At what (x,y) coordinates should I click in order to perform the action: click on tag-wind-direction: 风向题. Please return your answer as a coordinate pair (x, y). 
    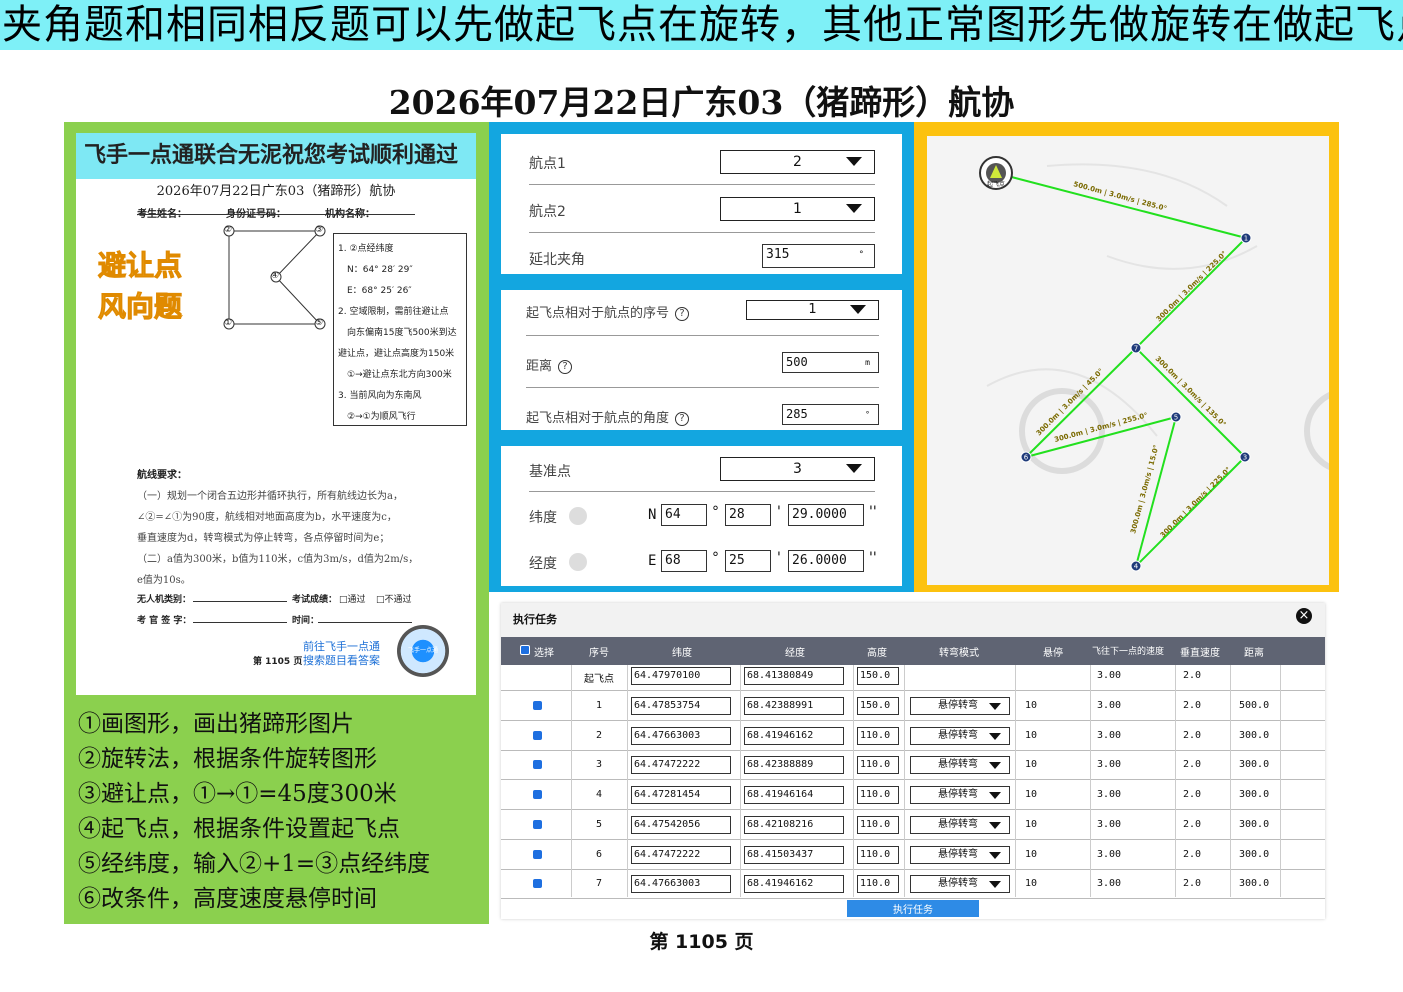
    Looking at the image, I should click on (140, 307).